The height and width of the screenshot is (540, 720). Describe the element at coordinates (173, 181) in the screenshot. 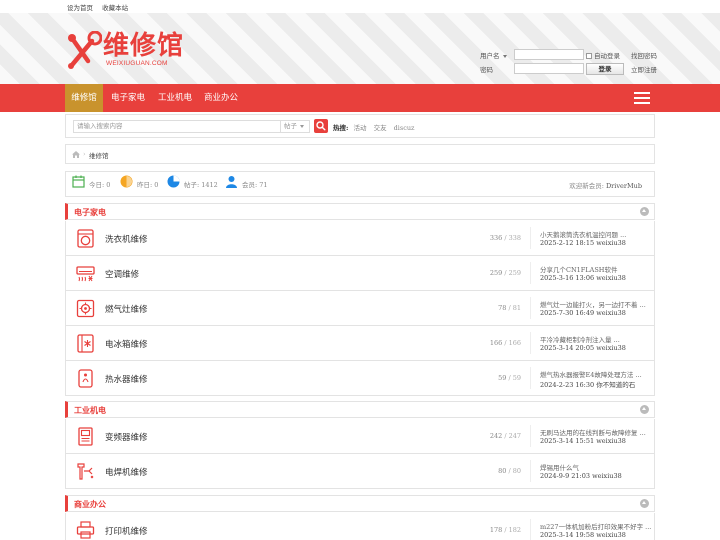

I see `pie-chart-icon` at that location.